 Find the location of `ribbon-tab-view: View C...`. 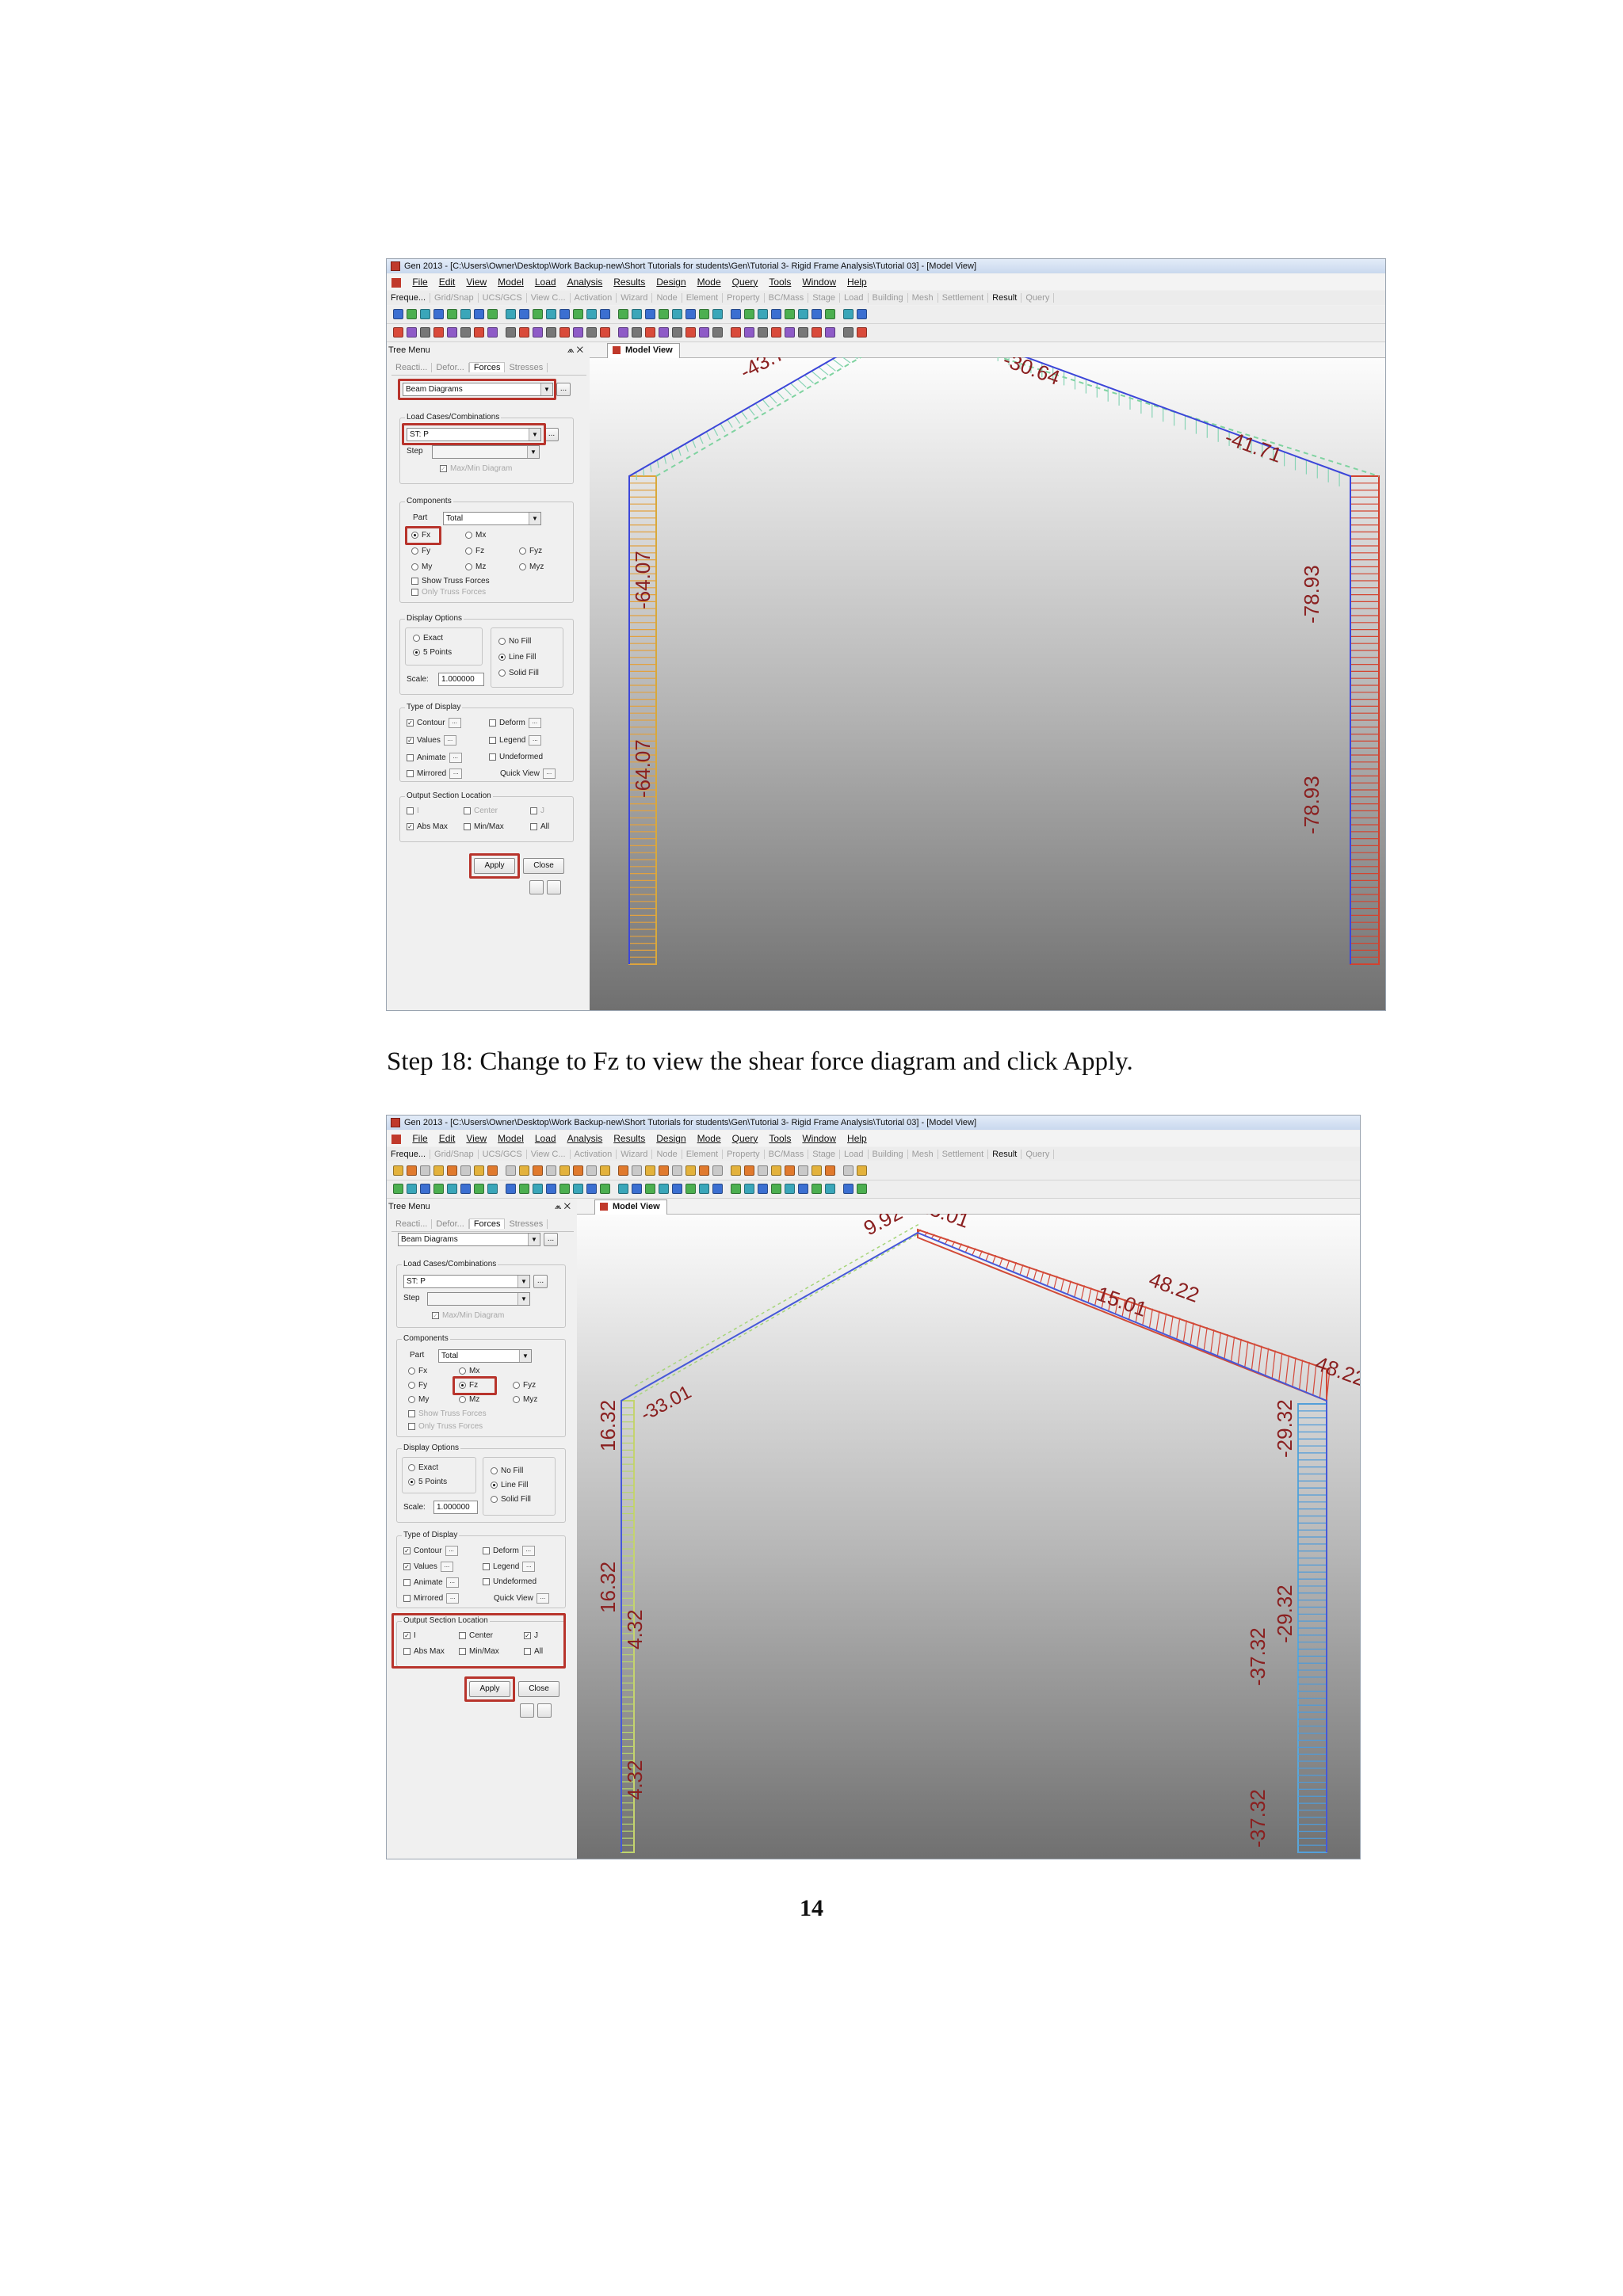

ribbon-tab-view: View C... is located at coordinates (549, 298).